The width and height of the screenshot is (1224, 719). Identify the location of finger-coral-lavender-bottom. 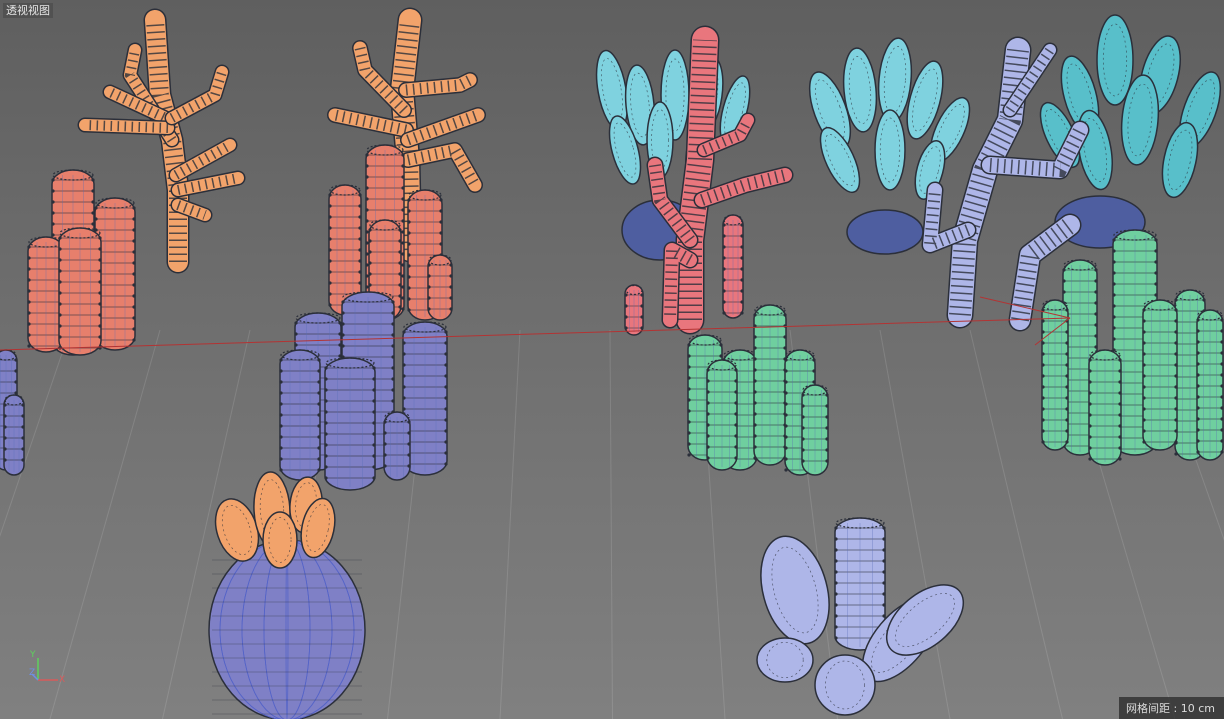
(863, 616).